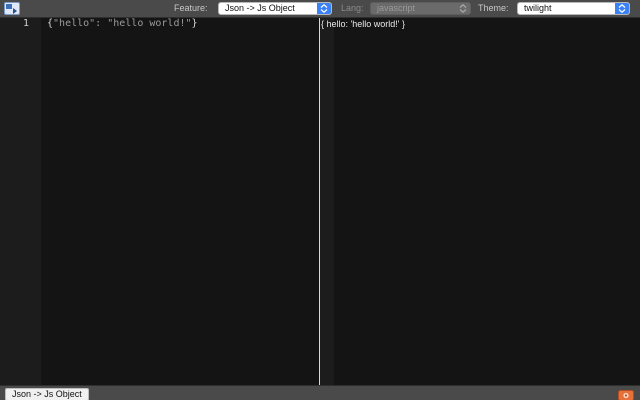 This screenshot has width=640, height=400. What do you see at coordinates (194, 23) in the screenshot?
I see `close-brace: }` at bounding box center [194, 23].